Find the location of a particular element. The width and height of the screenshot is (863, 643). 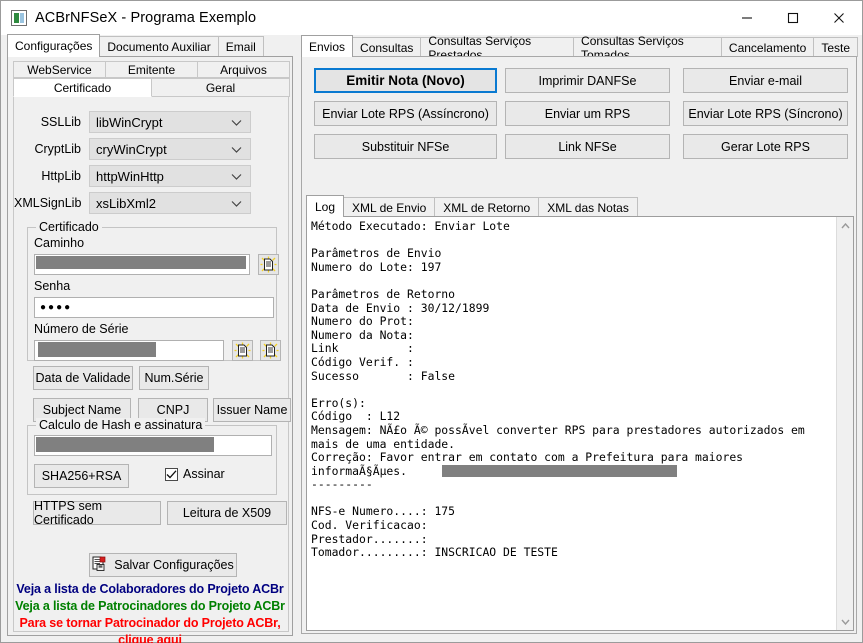

numero-serie-redaction is located at coordinates (97, 349).